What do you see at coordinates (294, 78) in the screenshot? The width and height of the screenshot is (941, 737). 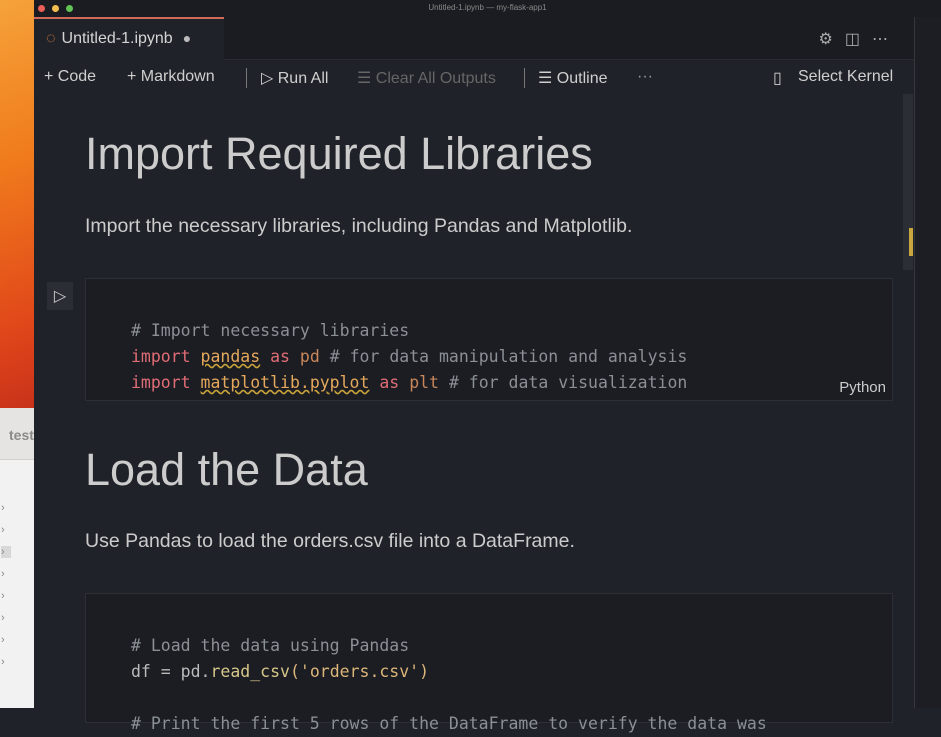 I see `run-all-button: ▷ Run All` at bounding box center [294, 78].